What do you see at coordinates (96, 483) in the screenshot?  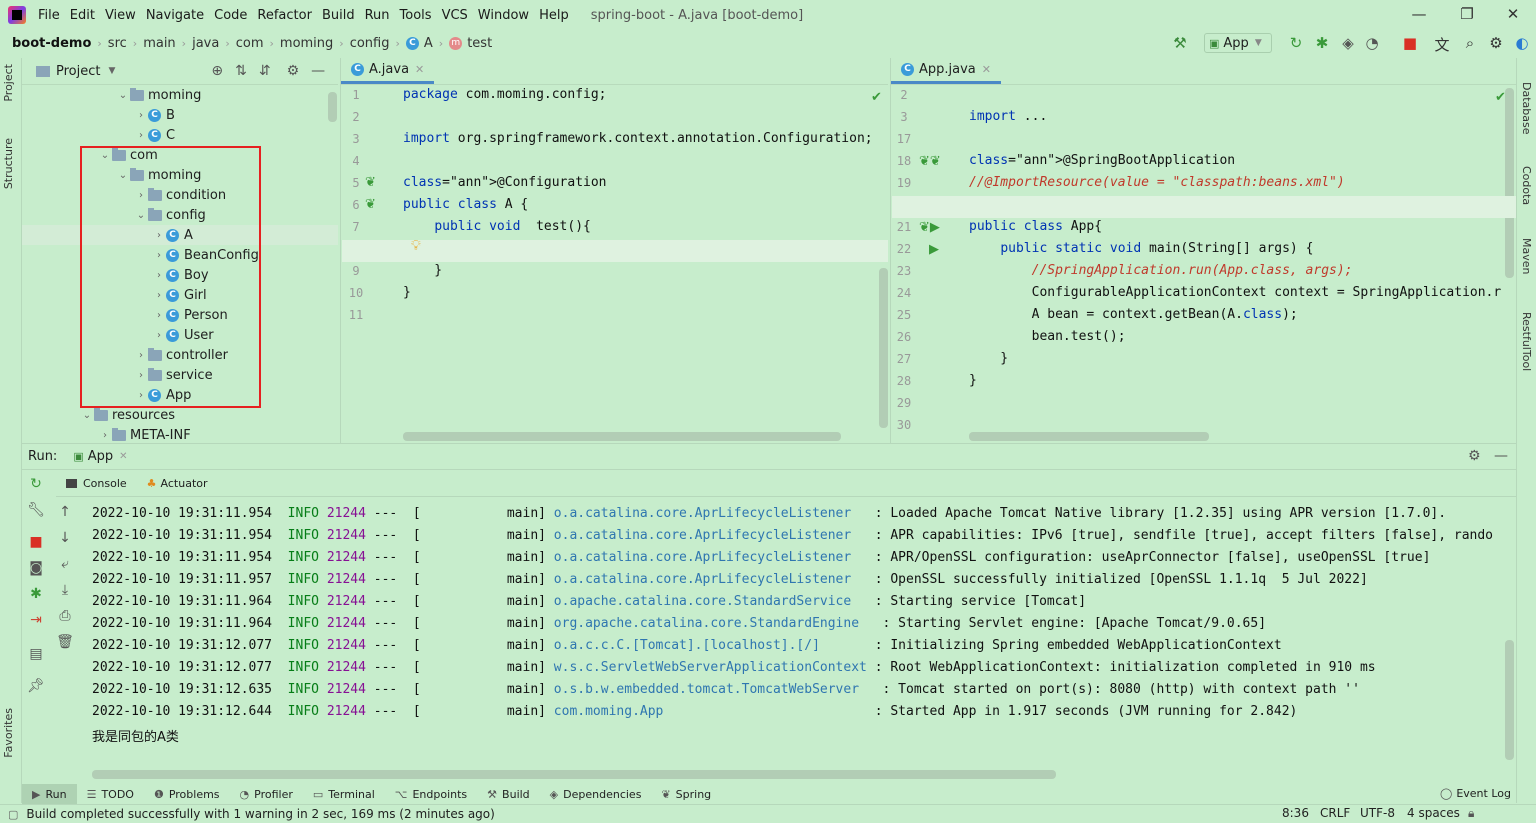 I see `console-tab: Console` at bounding box center [96, 483].